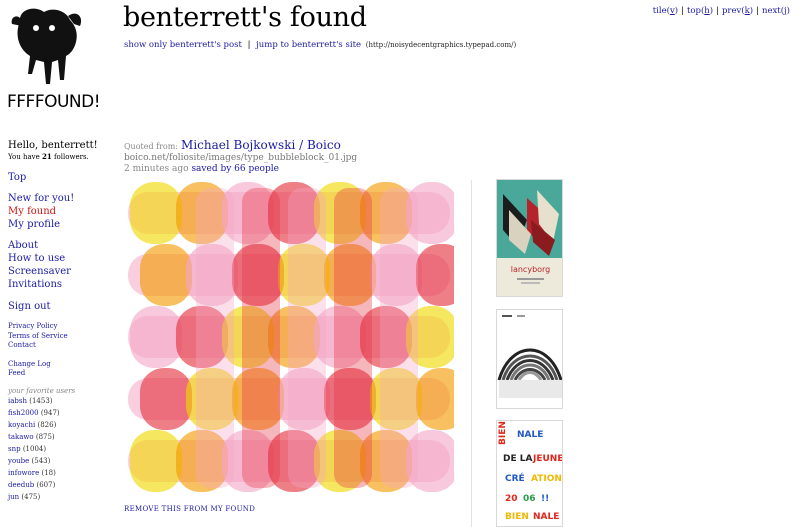  What do you see at coordinates (13, 497) in the screenshot?
I see `favorite-user-link: jun` at bounding box center [13, 497].